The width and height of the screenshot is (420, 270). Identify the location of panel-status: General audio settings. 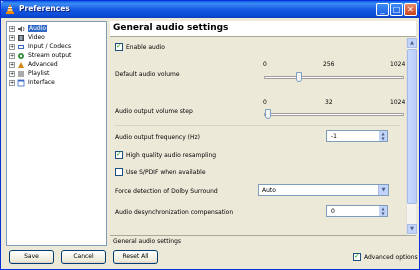
(263, 240).